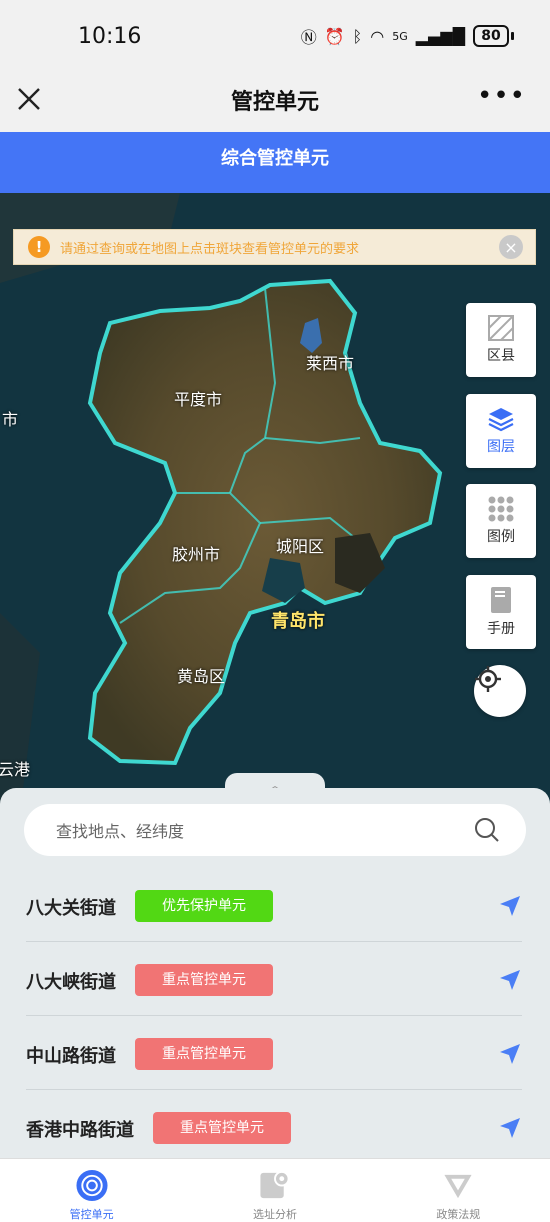  What do you see at coordinates (501, 420) in the screenshot?
I see `layers-icon` at bounding box center [501, 420].